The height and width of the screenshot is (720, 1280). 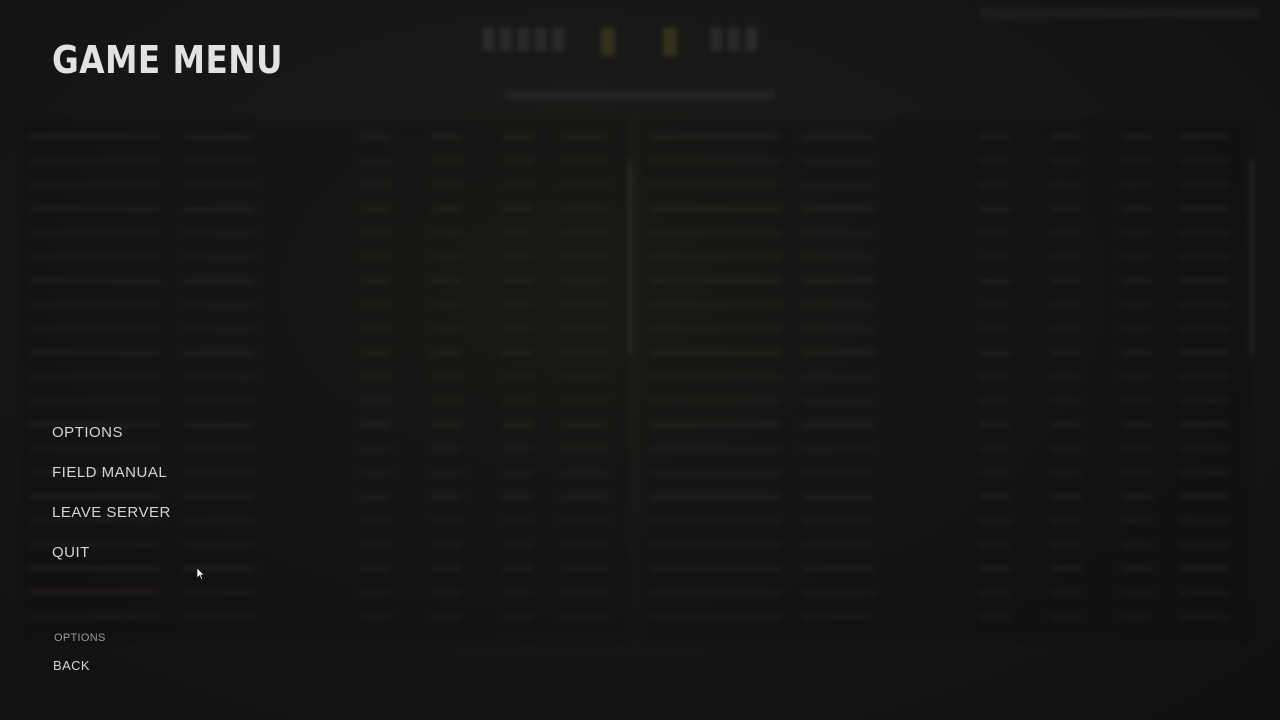 What do you see at coordinates (111, 522) in the screenshot?
I see `menu-item-leave-server: LEAVE SERVER` at bounding box center [111, 522].